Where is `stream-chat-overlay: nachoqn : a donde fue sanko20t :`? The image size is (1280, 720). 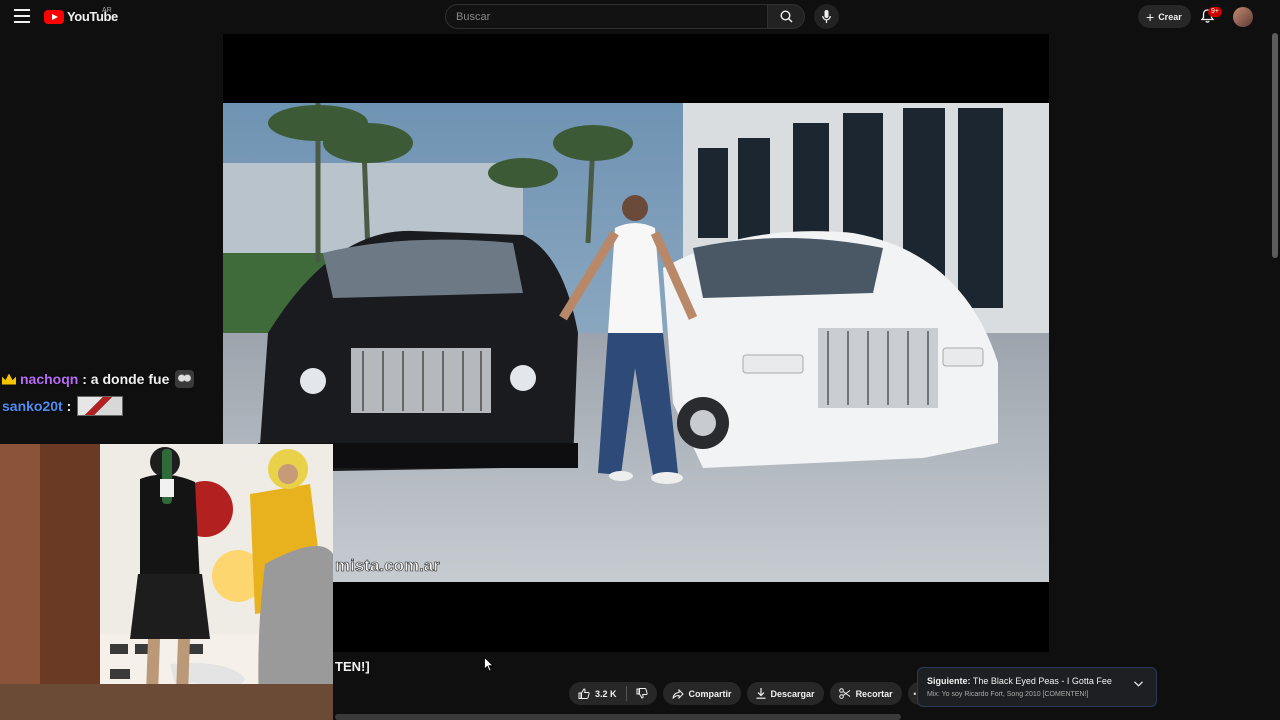 stream-chat-overlay: nachoqn : a donde fue sanko20t : is located at coordinates (112, 398).